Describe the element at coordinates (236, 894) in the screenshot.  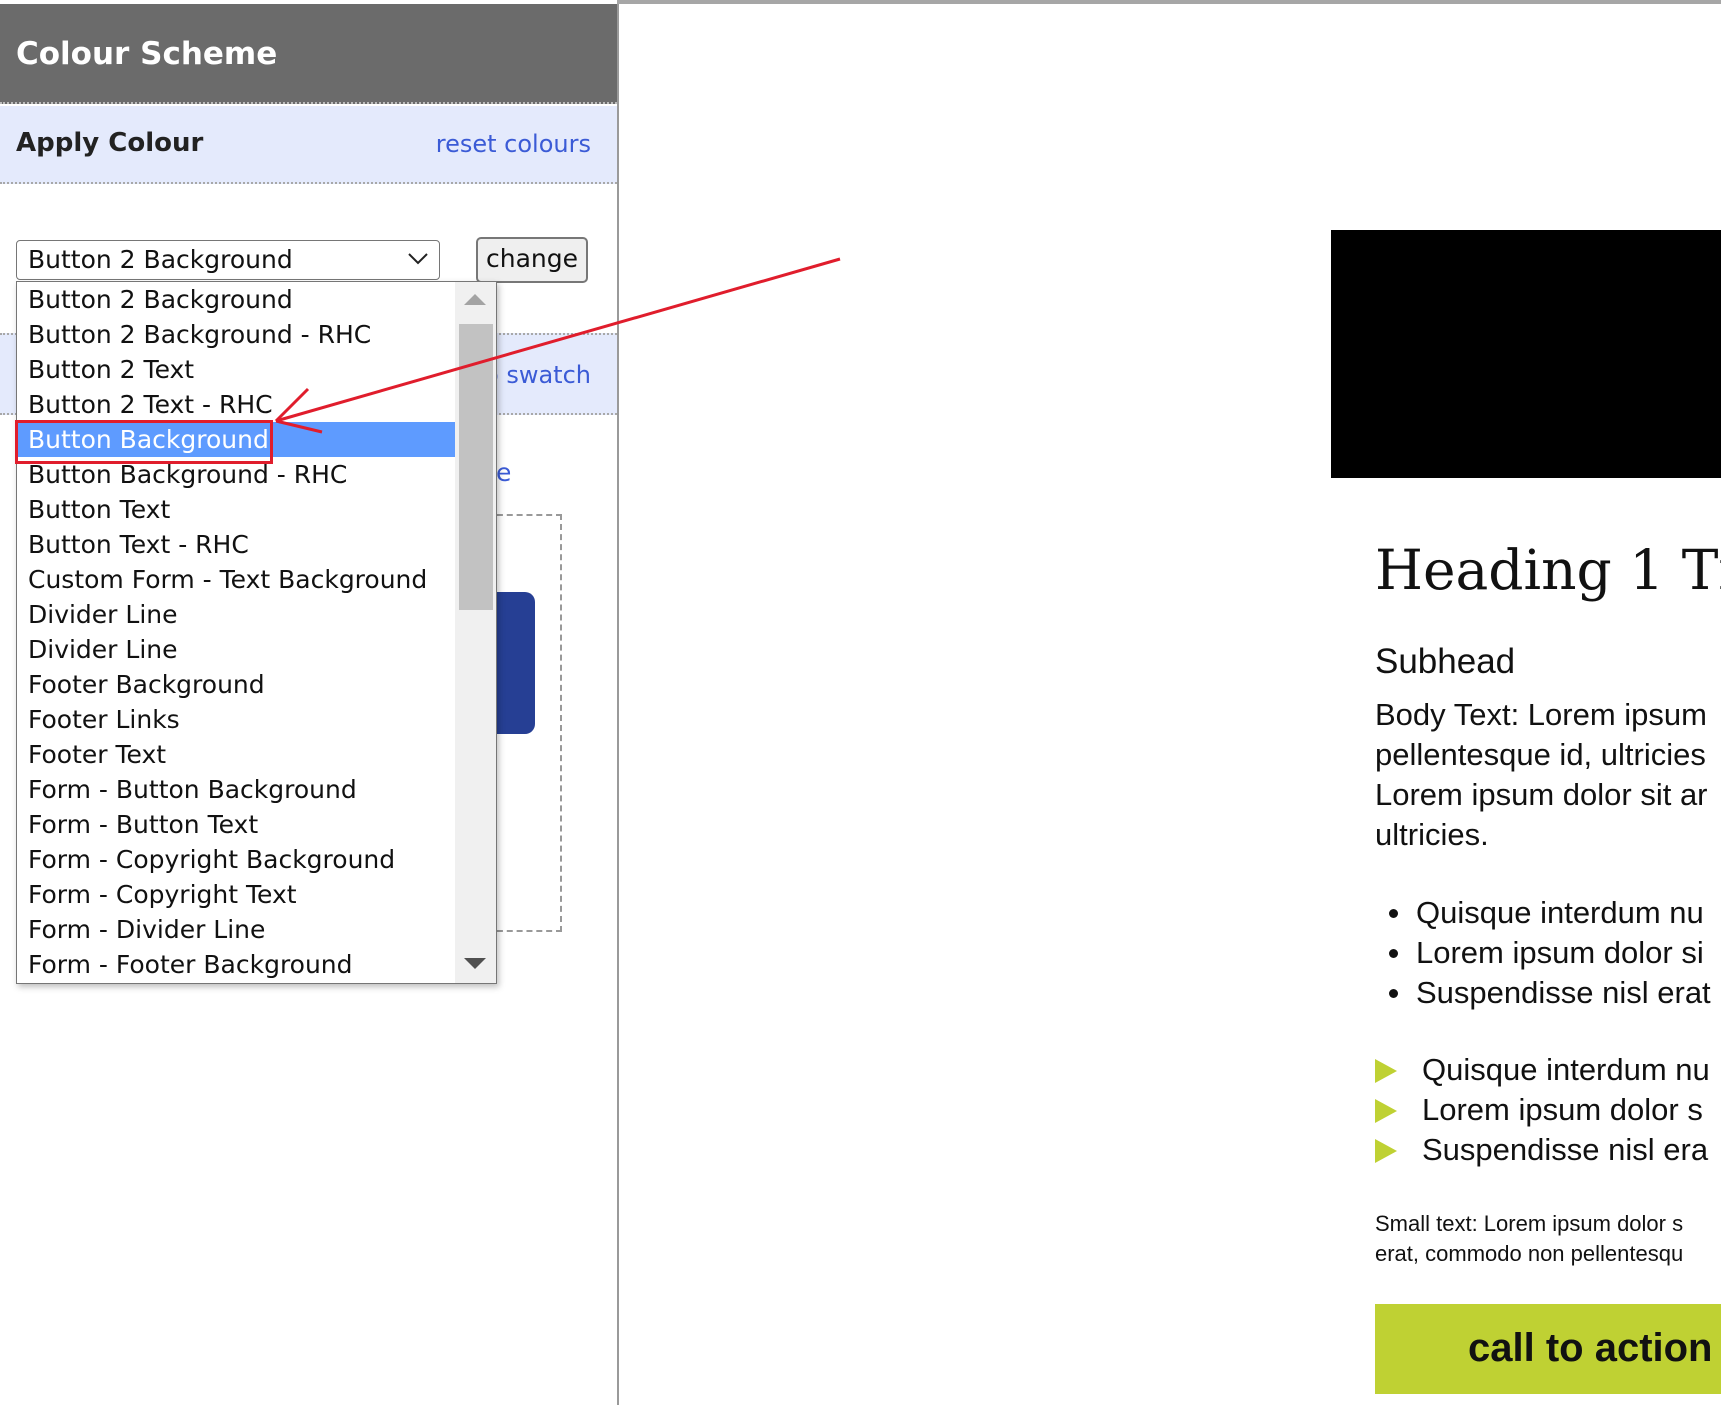
I see `dropdown-option: Form - Copyright Text` at that location.